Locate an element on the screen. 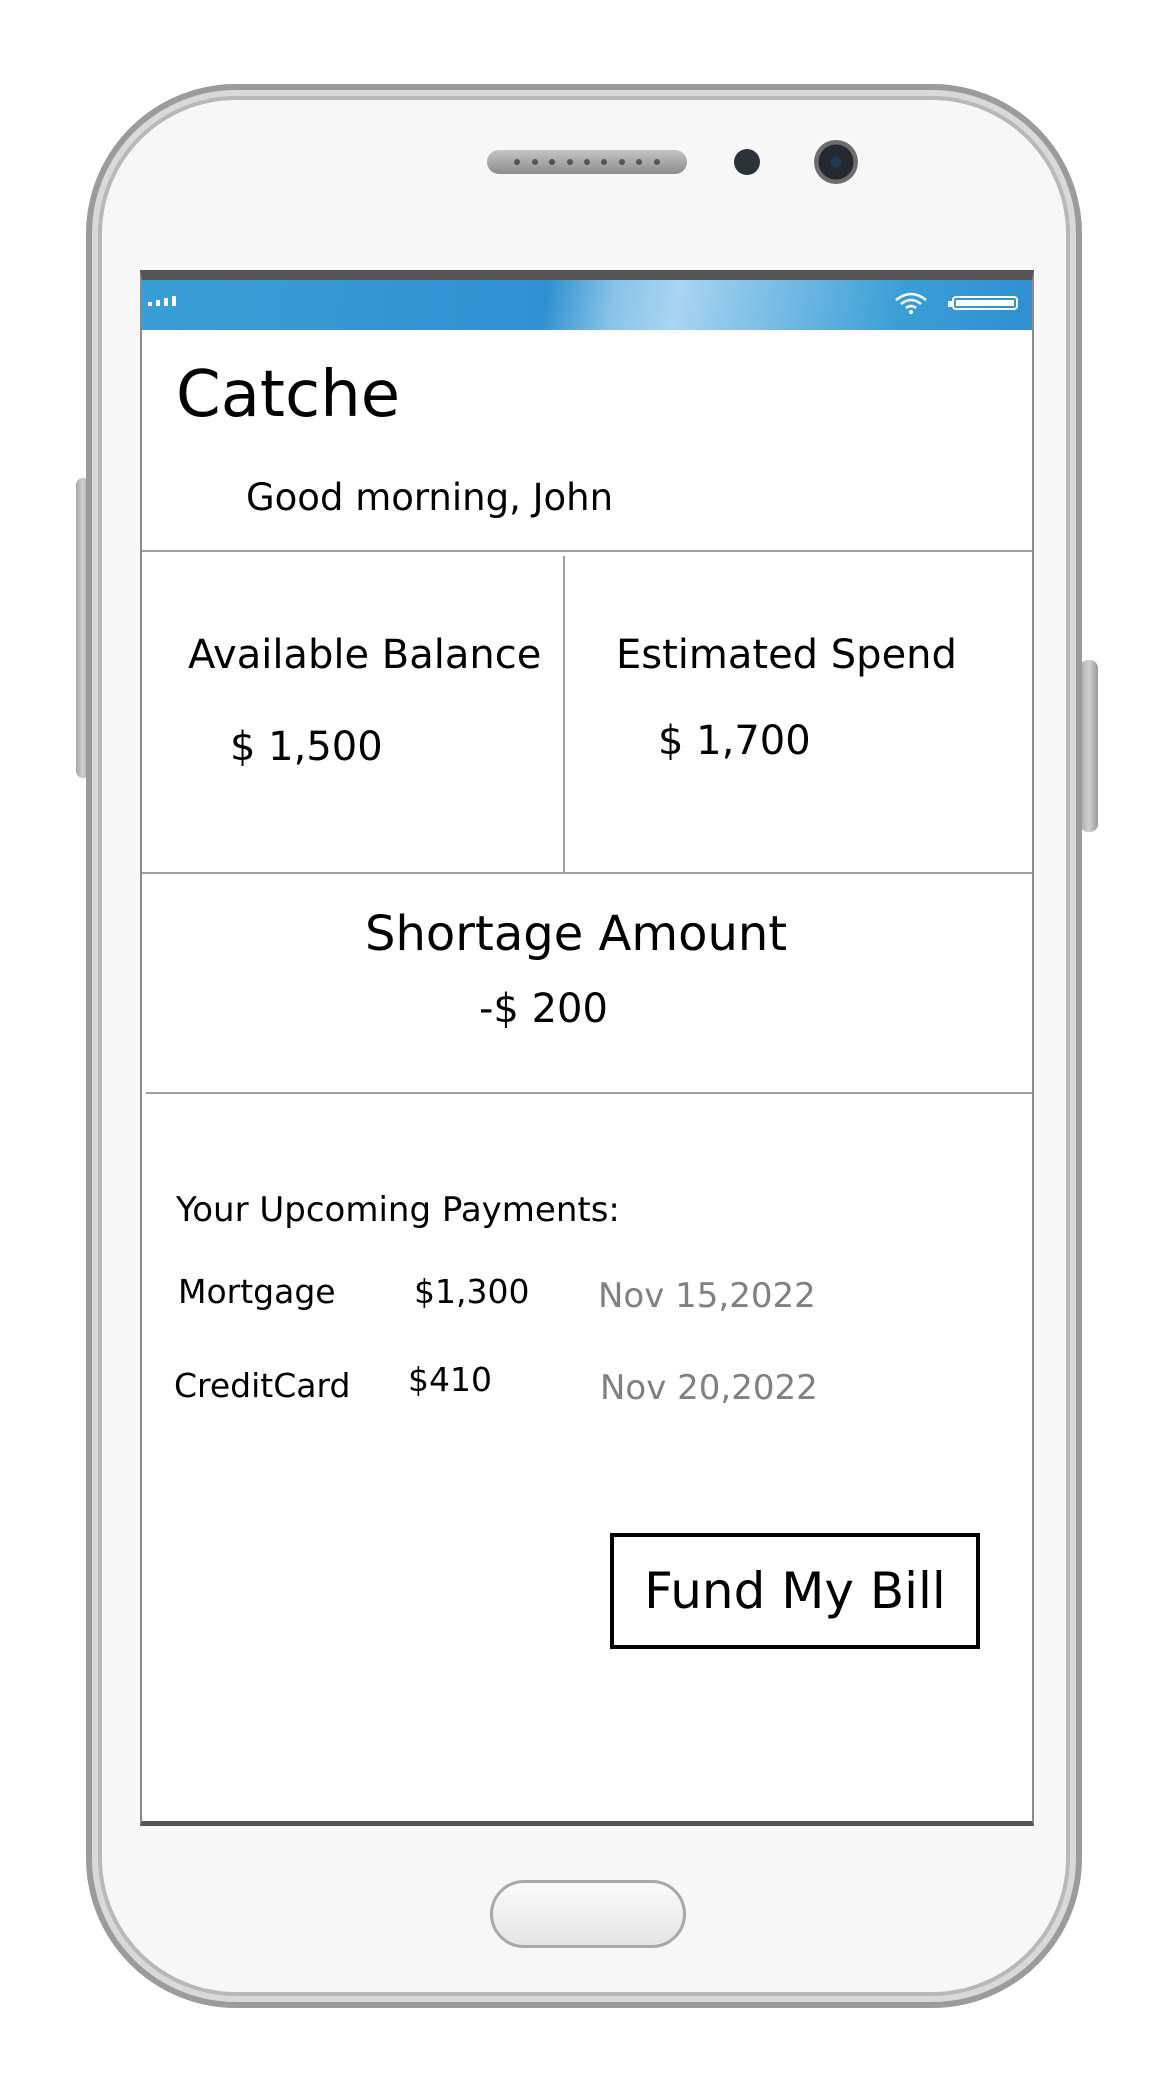  signal-bars-icon is located at coordinates (162, 301).